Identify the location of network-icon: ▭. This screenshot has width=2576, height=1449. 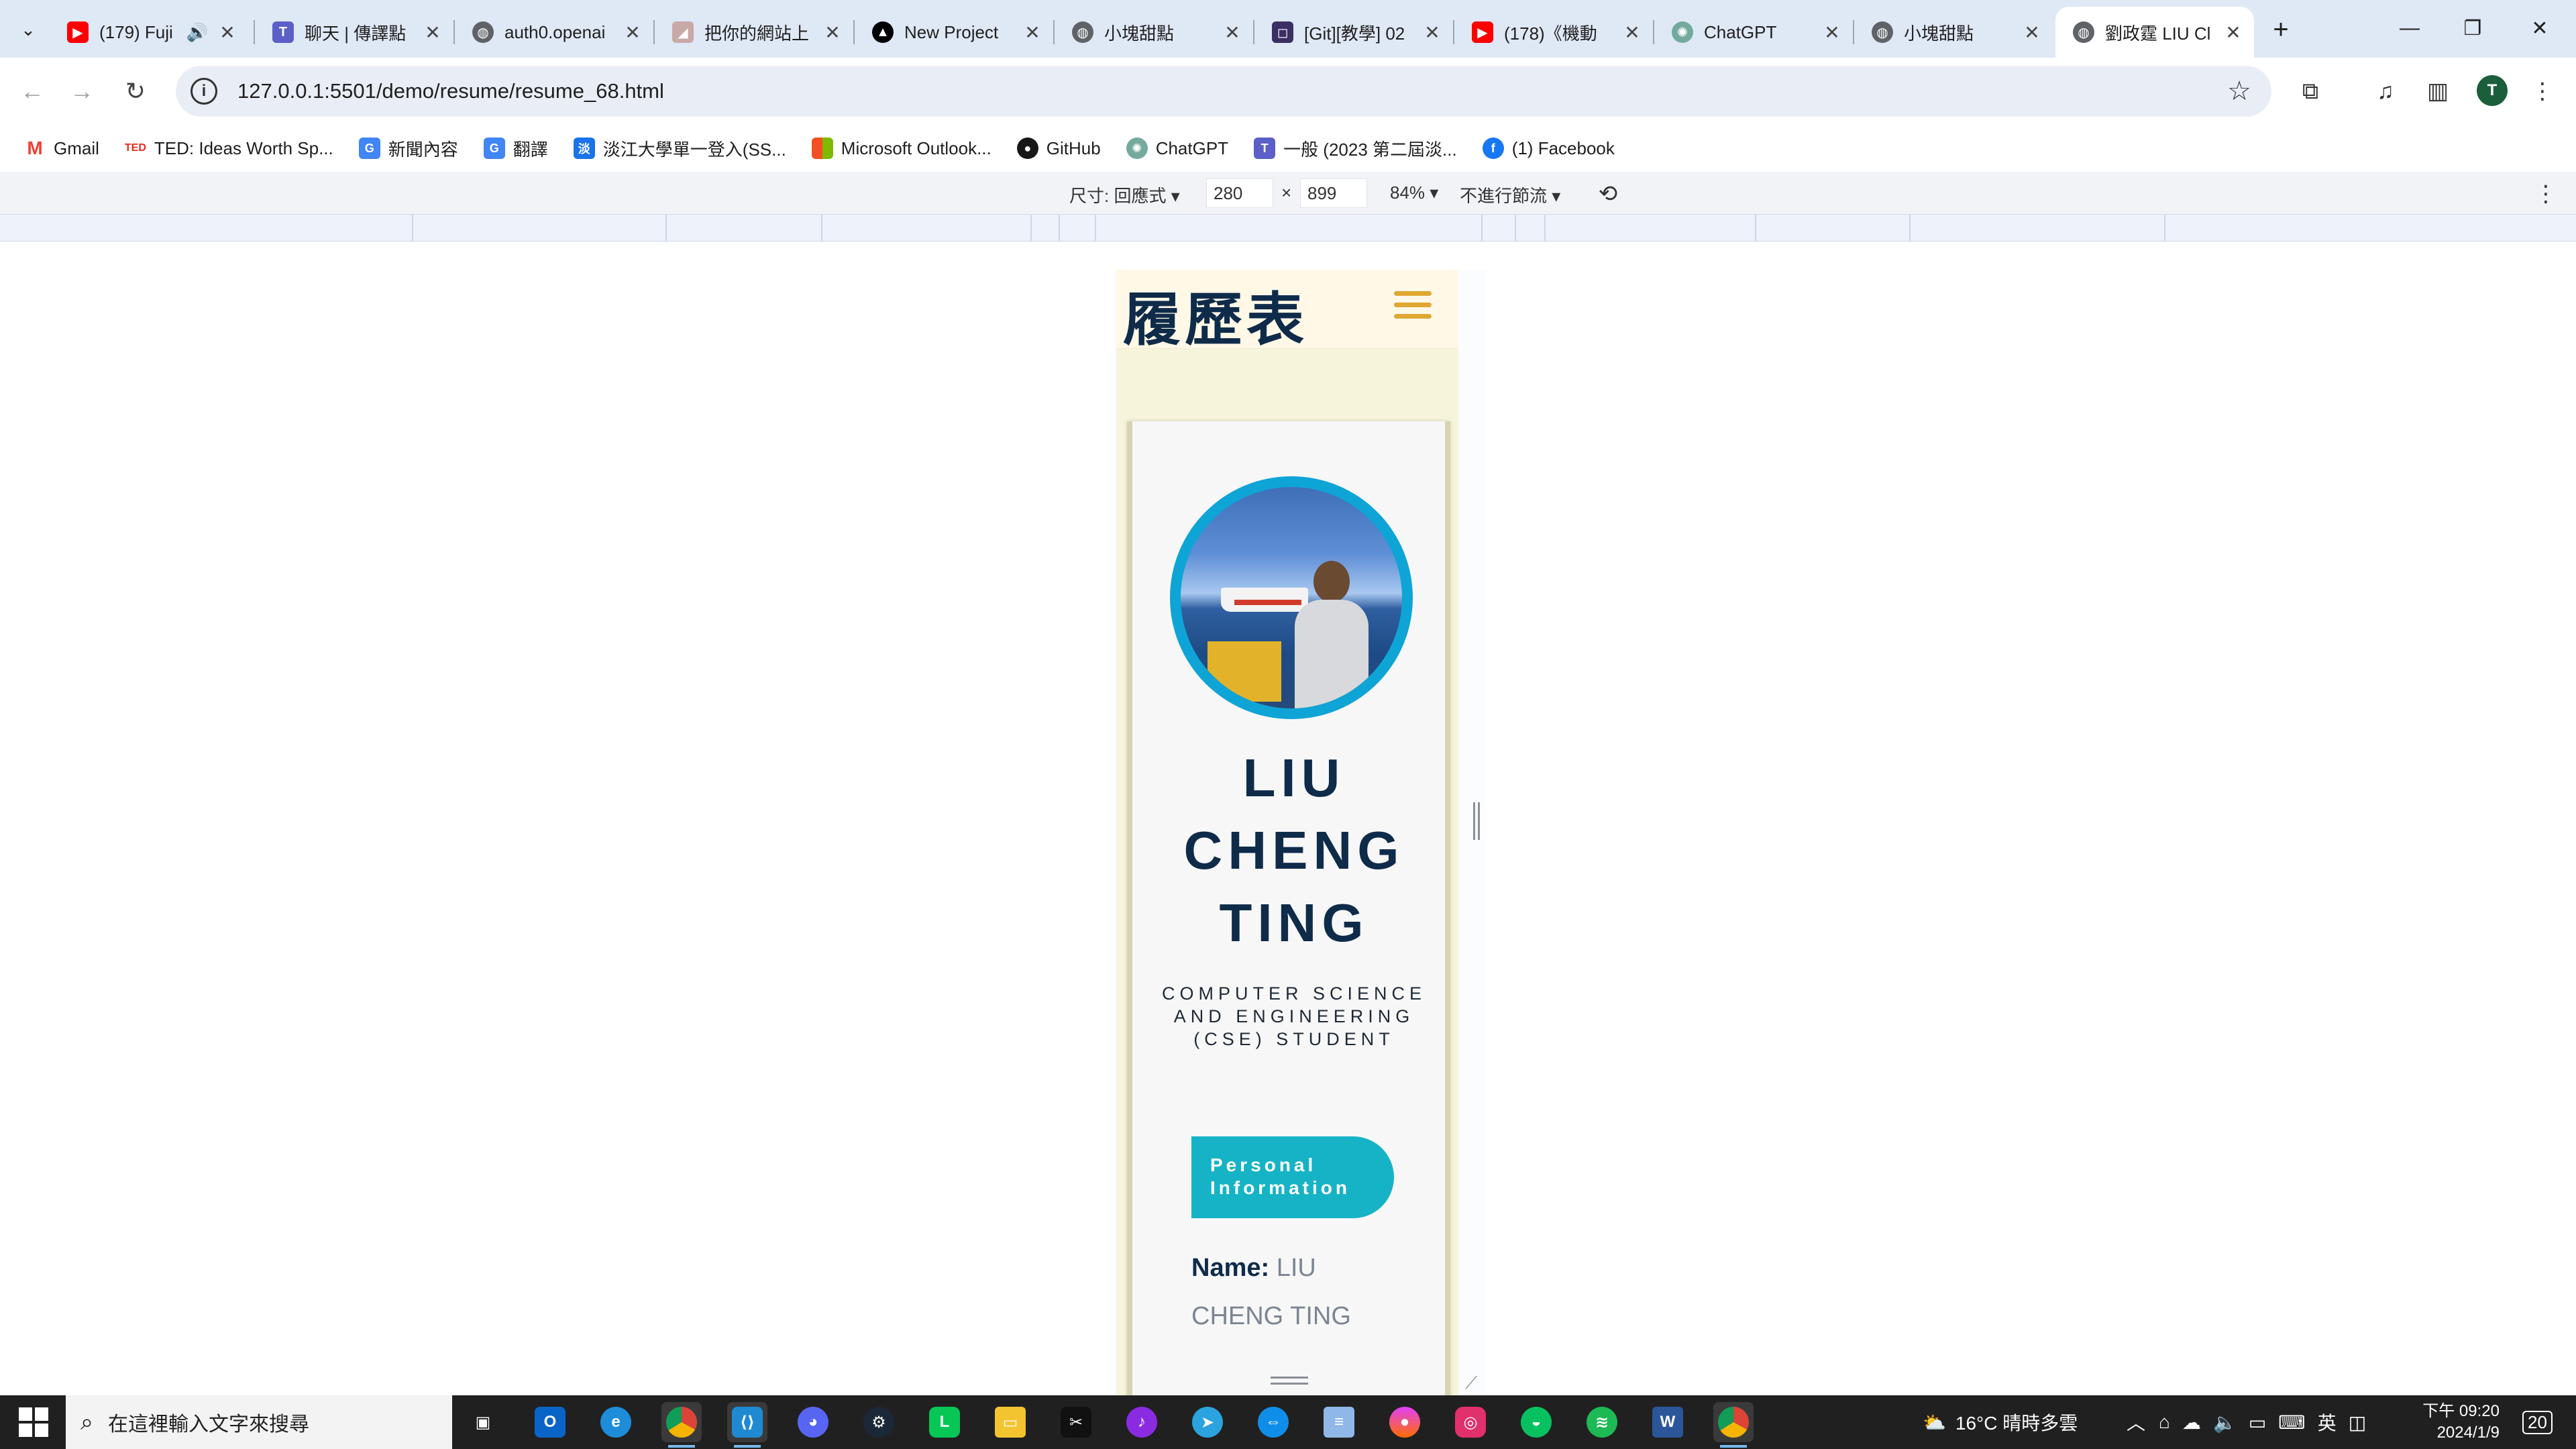
(2257, 1422).